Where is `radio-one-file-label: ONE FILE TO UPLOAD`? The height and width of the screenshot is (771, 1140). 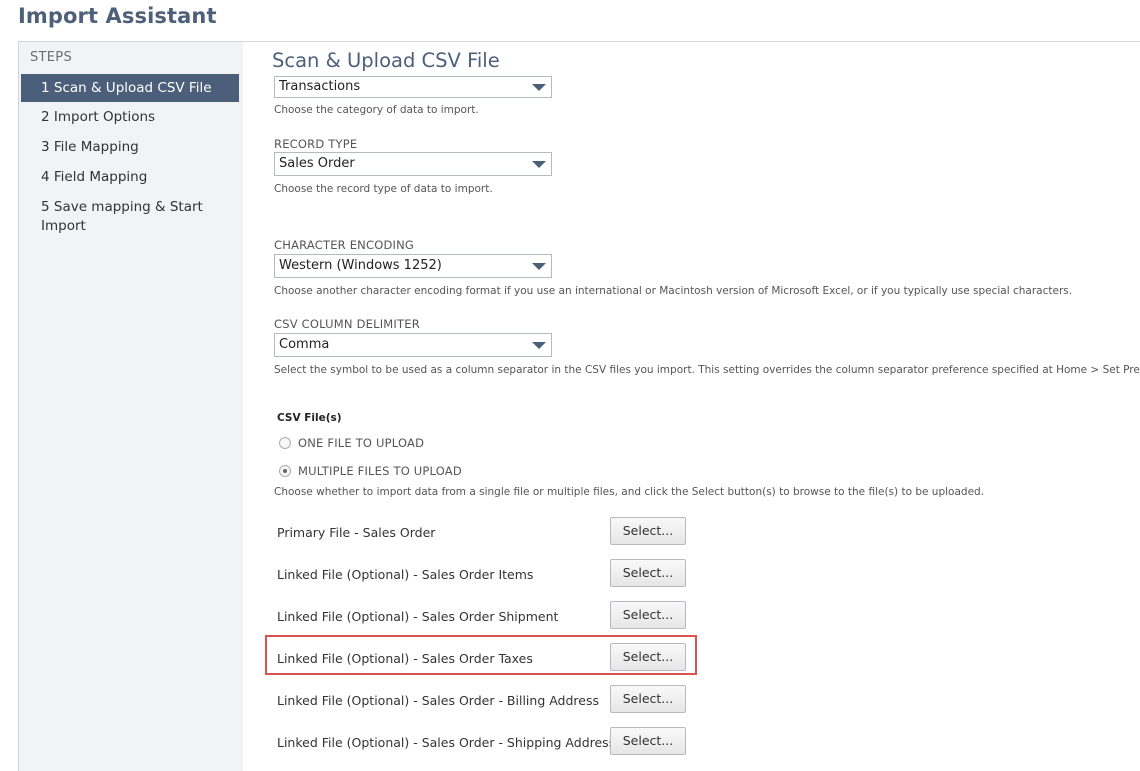
radio-one-file-label: ONE FILE TO UPLOAD is located at coordinates (361, 443).